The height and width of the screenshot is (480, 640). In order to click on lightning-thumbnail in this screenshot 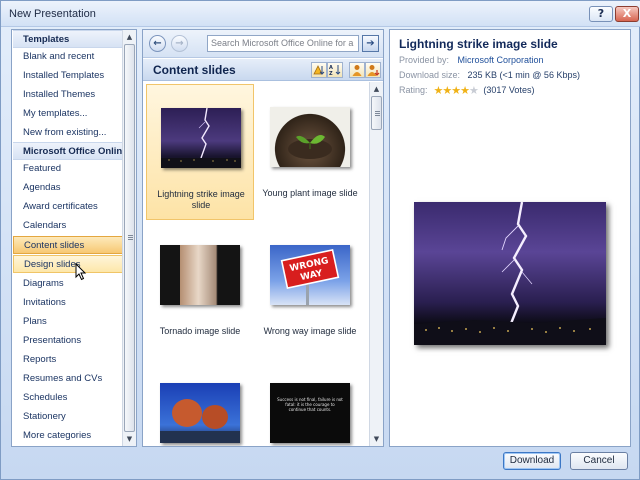, I will do `click(201, 138)`.